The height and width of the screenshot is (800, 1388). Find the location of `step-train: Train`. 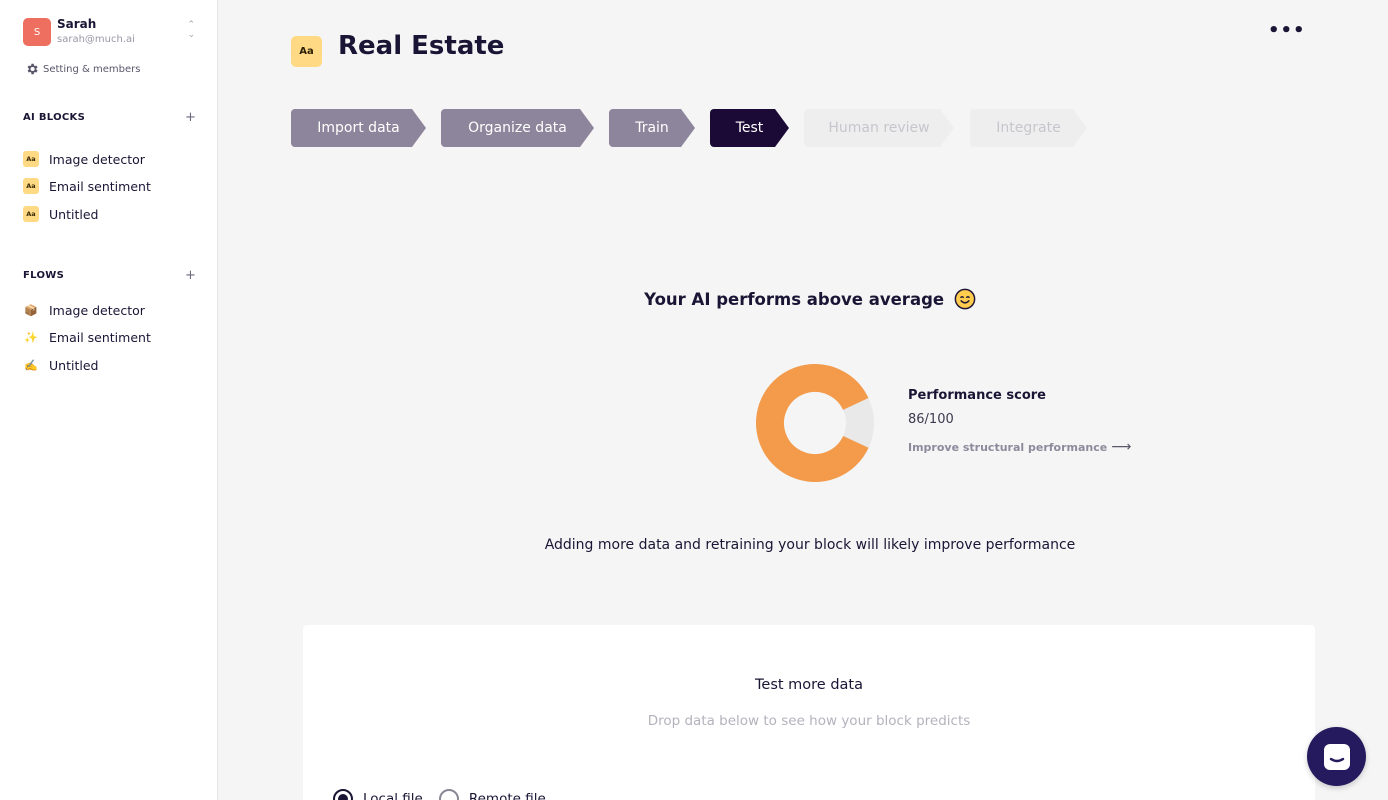

step-train: Train is located at coordinates (652, 128).